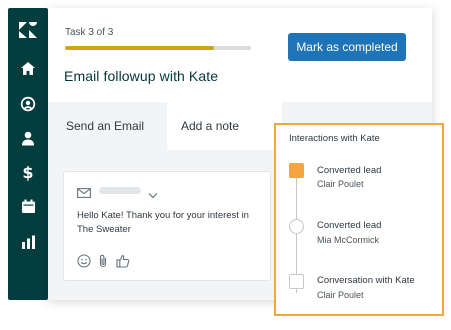 This screenshot has height=330, width=451. What do you see at coordinates (84, 194) in the screenshot?
I see `mail-icon` at bounding box center [84, 194].